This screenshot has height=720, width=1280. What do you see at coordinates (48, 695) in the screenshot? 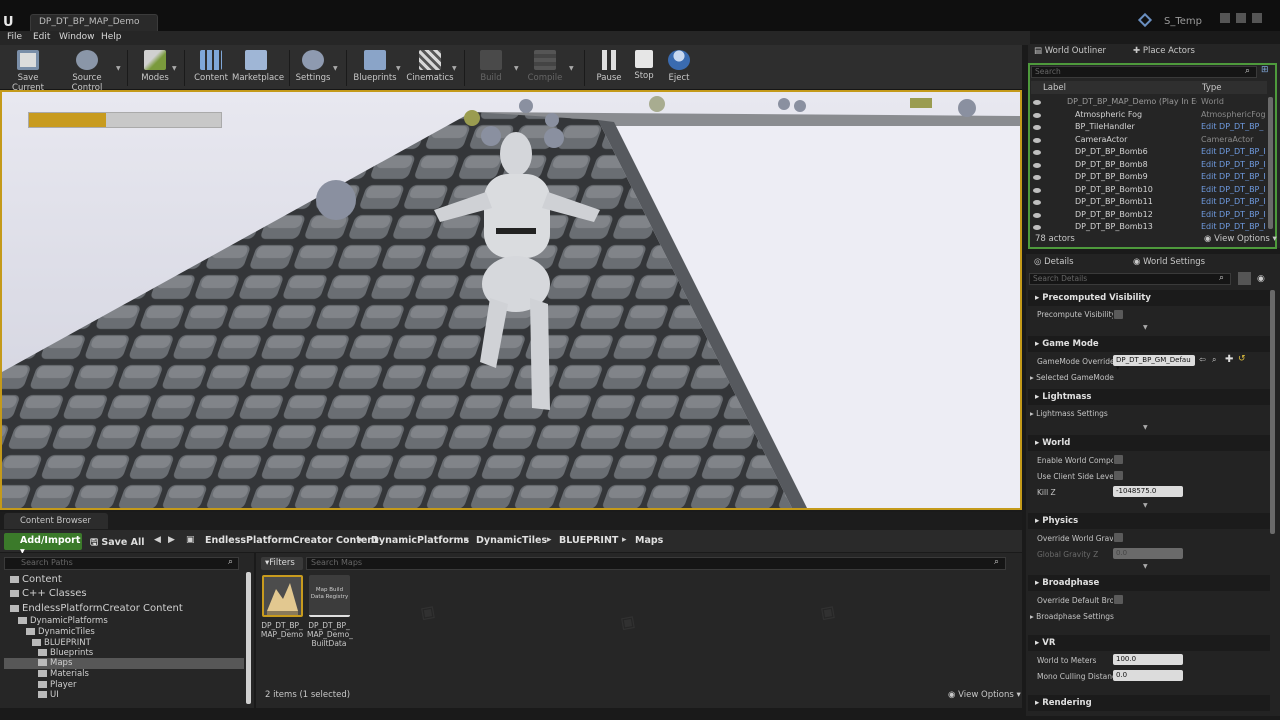
I see `tree-item-ui: UI` at bounding box center [48, 695].